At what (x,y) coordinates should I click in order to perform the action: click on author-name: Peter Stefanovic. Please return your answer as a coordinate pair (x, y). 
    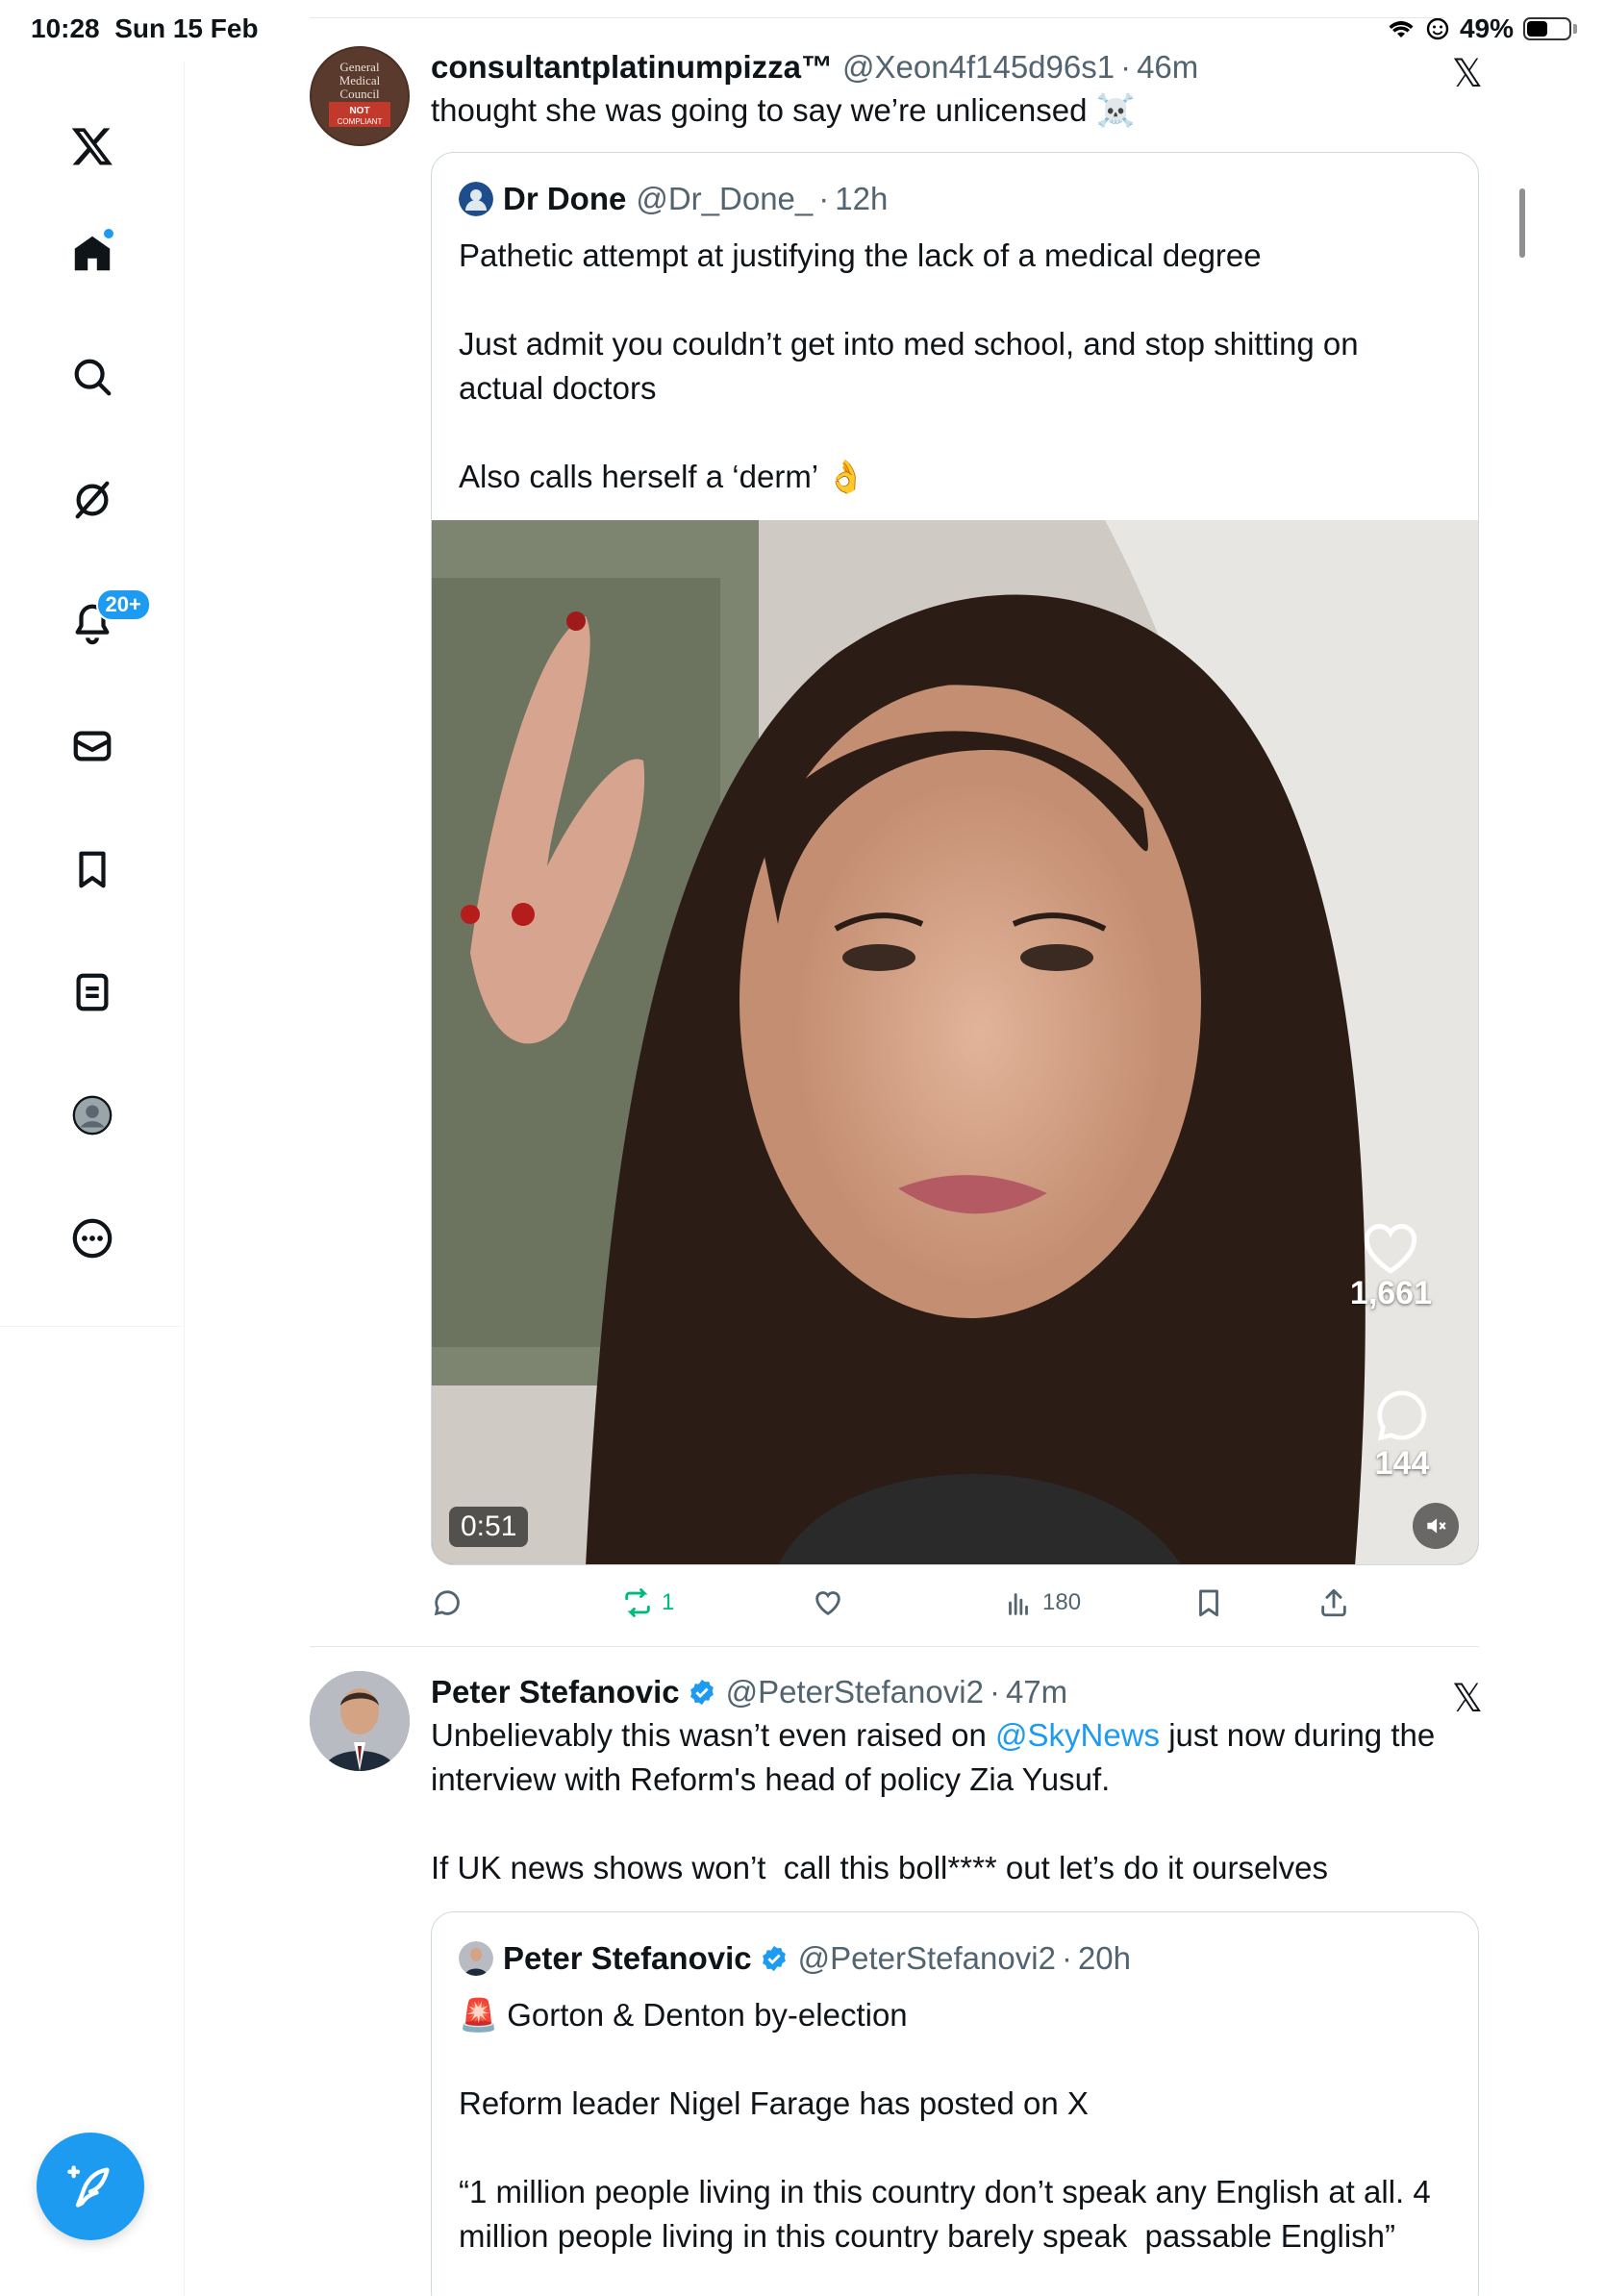
    Looking at the image, I should click on (555, 1692).